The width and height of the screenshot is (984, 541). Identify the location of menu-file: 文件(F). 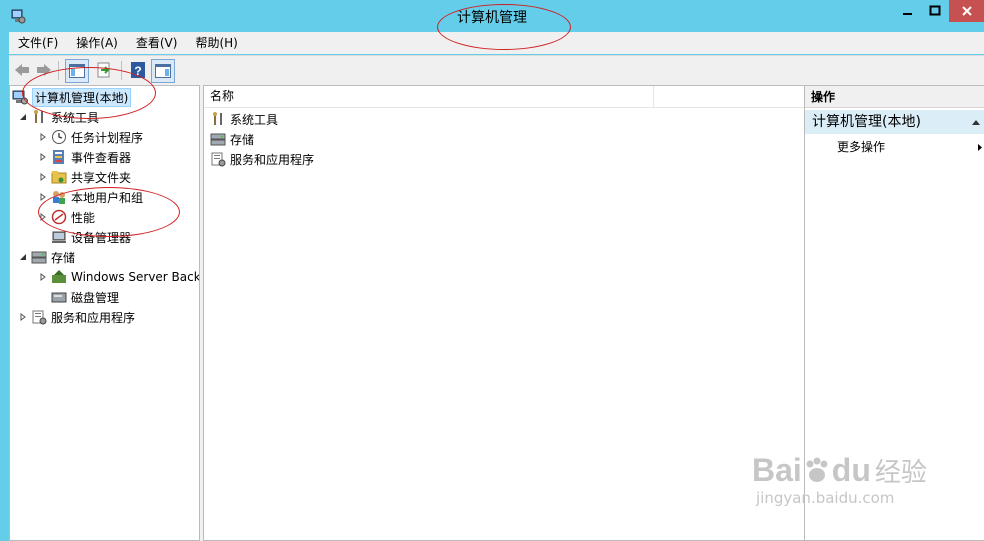
(38, 43).